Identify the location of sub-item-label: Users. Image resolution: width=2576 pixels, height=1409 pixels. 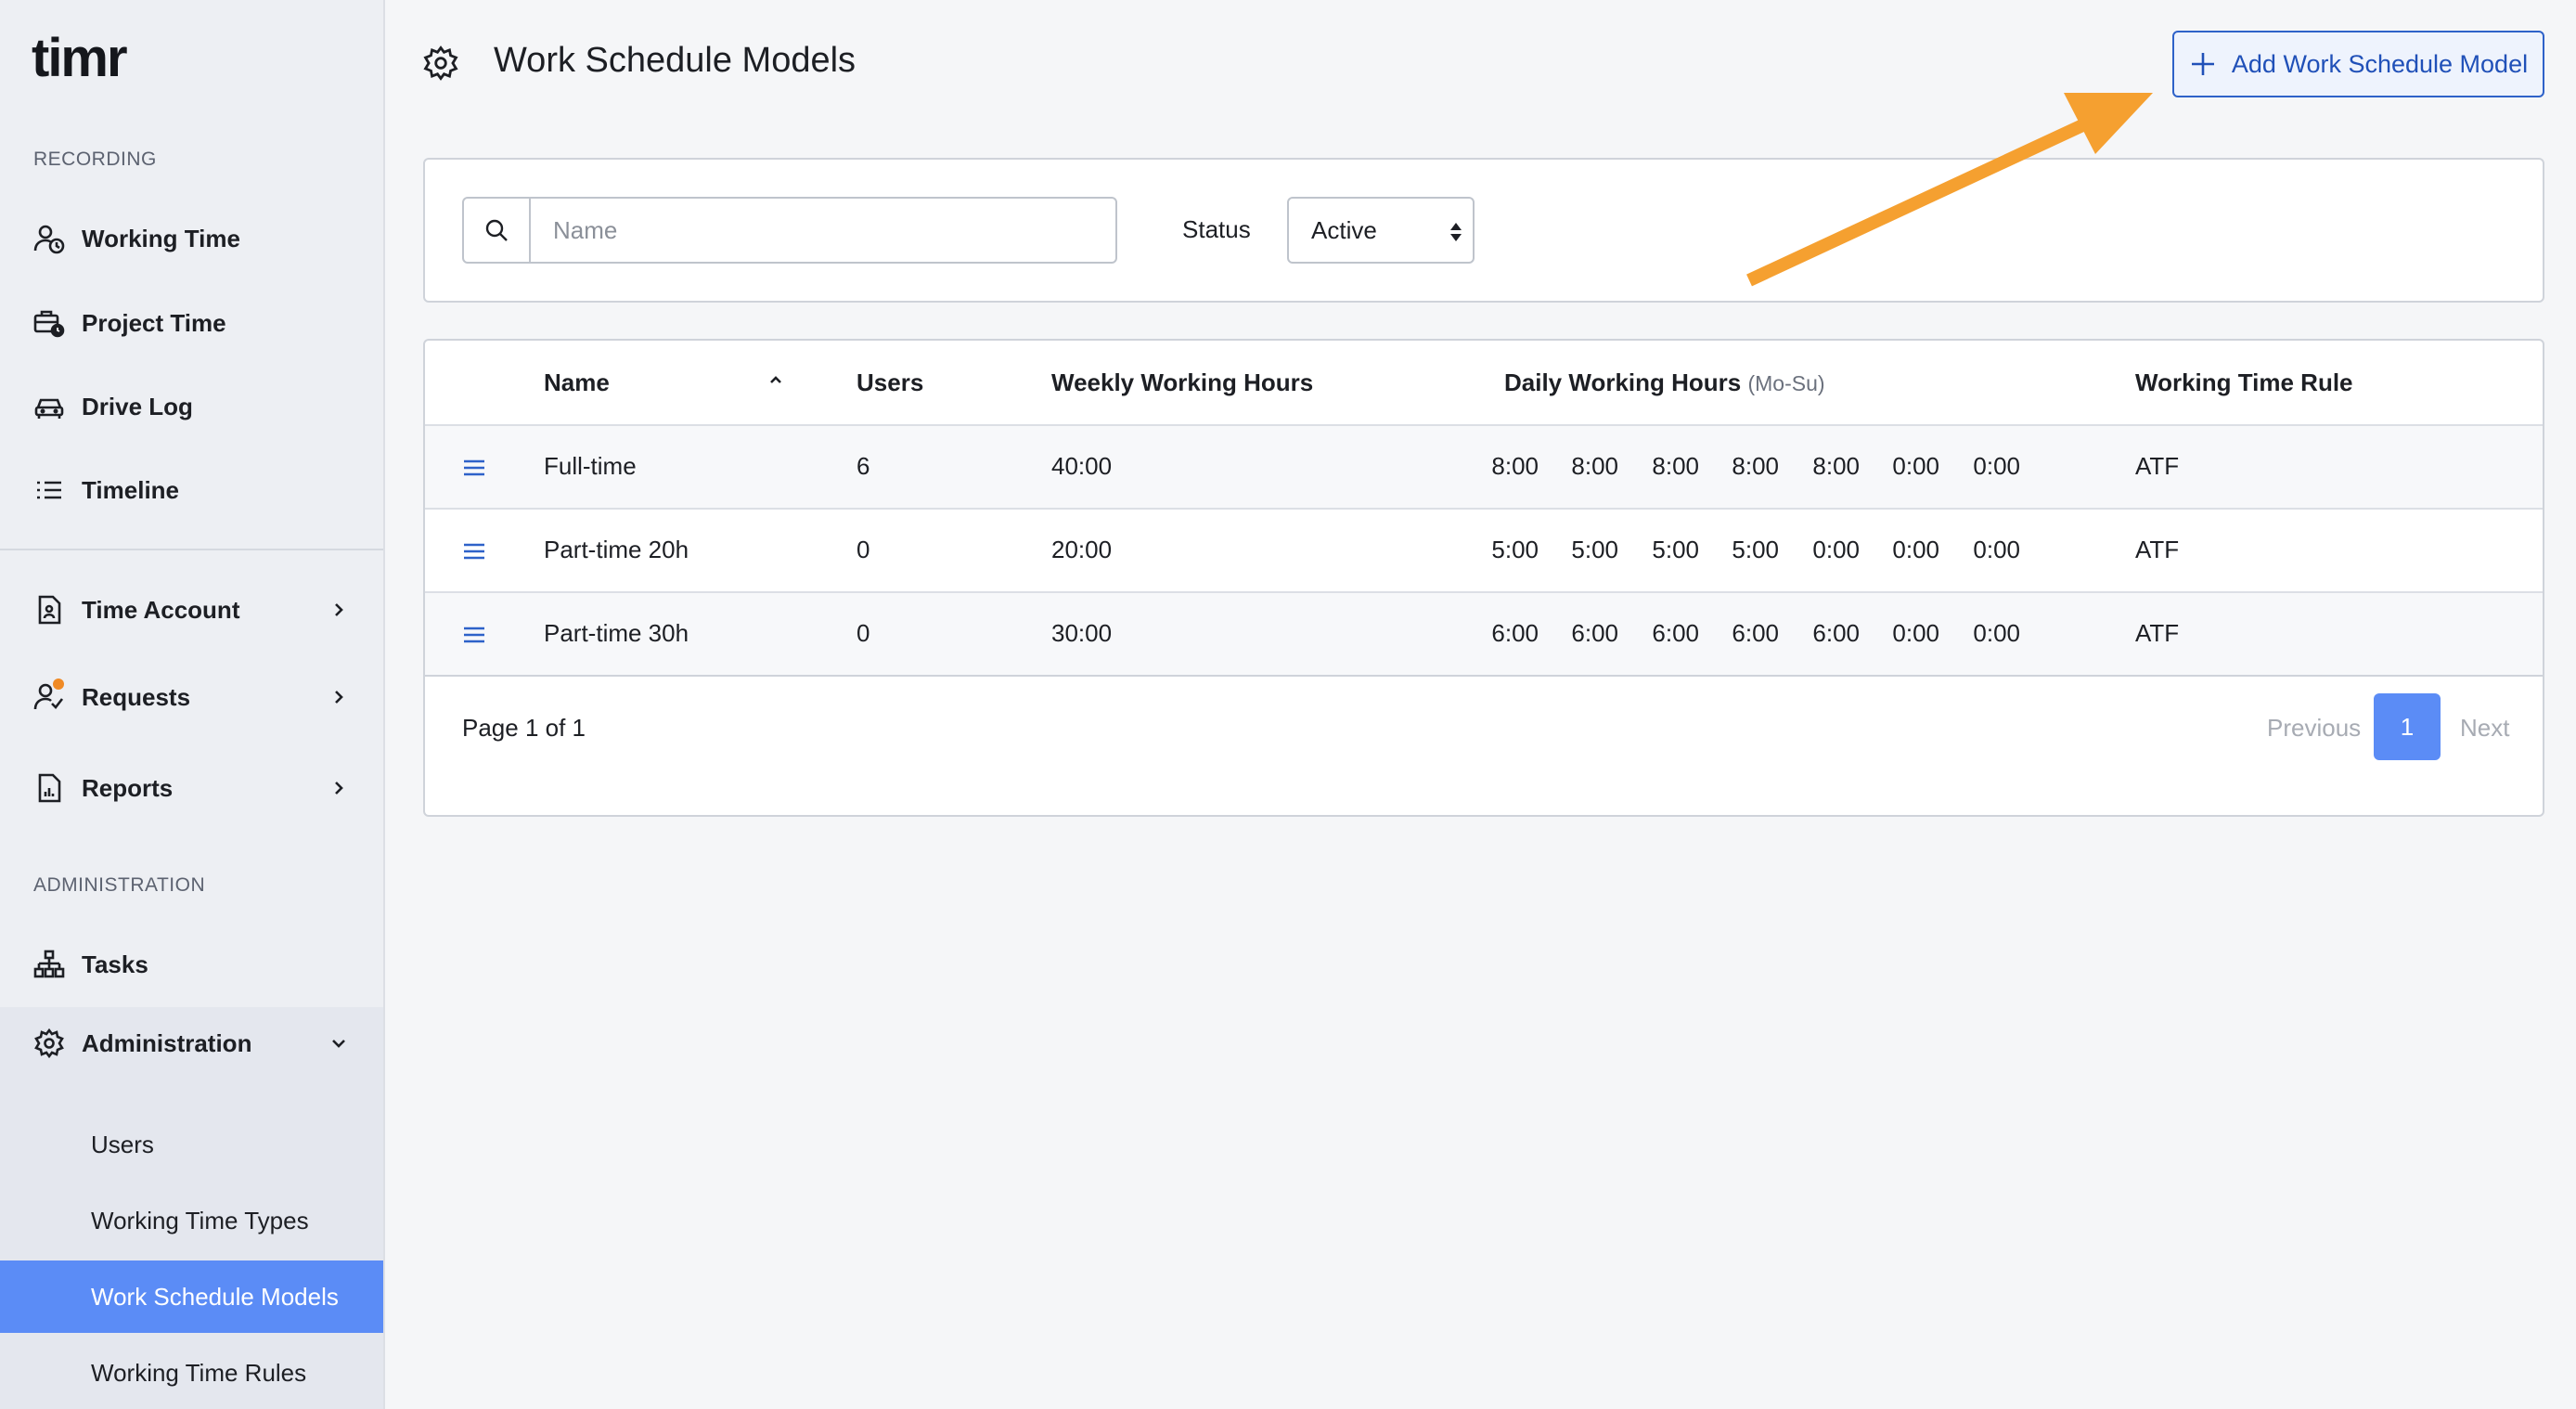
(122, 1144).